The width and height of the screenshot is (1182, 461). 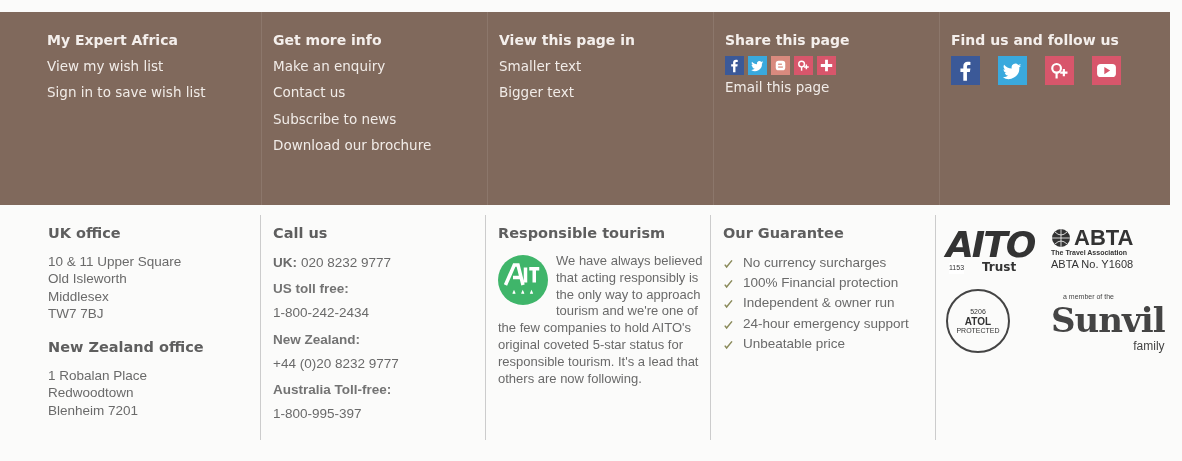 I want to click on phone-number: +44 (0)20 8232 9777, so click(x=336, y=363).